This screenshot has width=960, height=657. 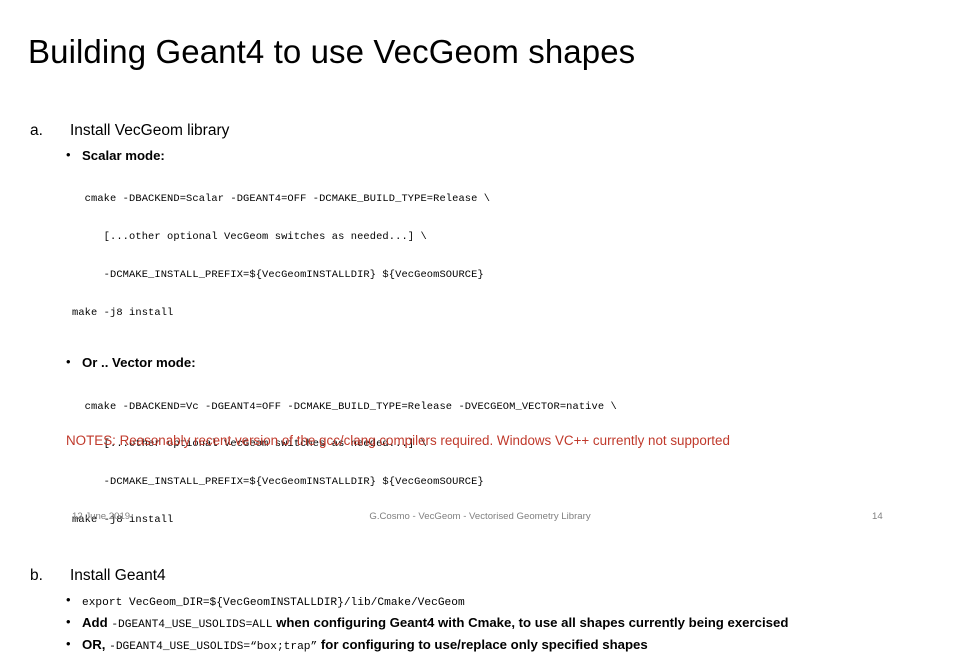 I want to click on list-marker-b: b., so click(x=36, y=575).